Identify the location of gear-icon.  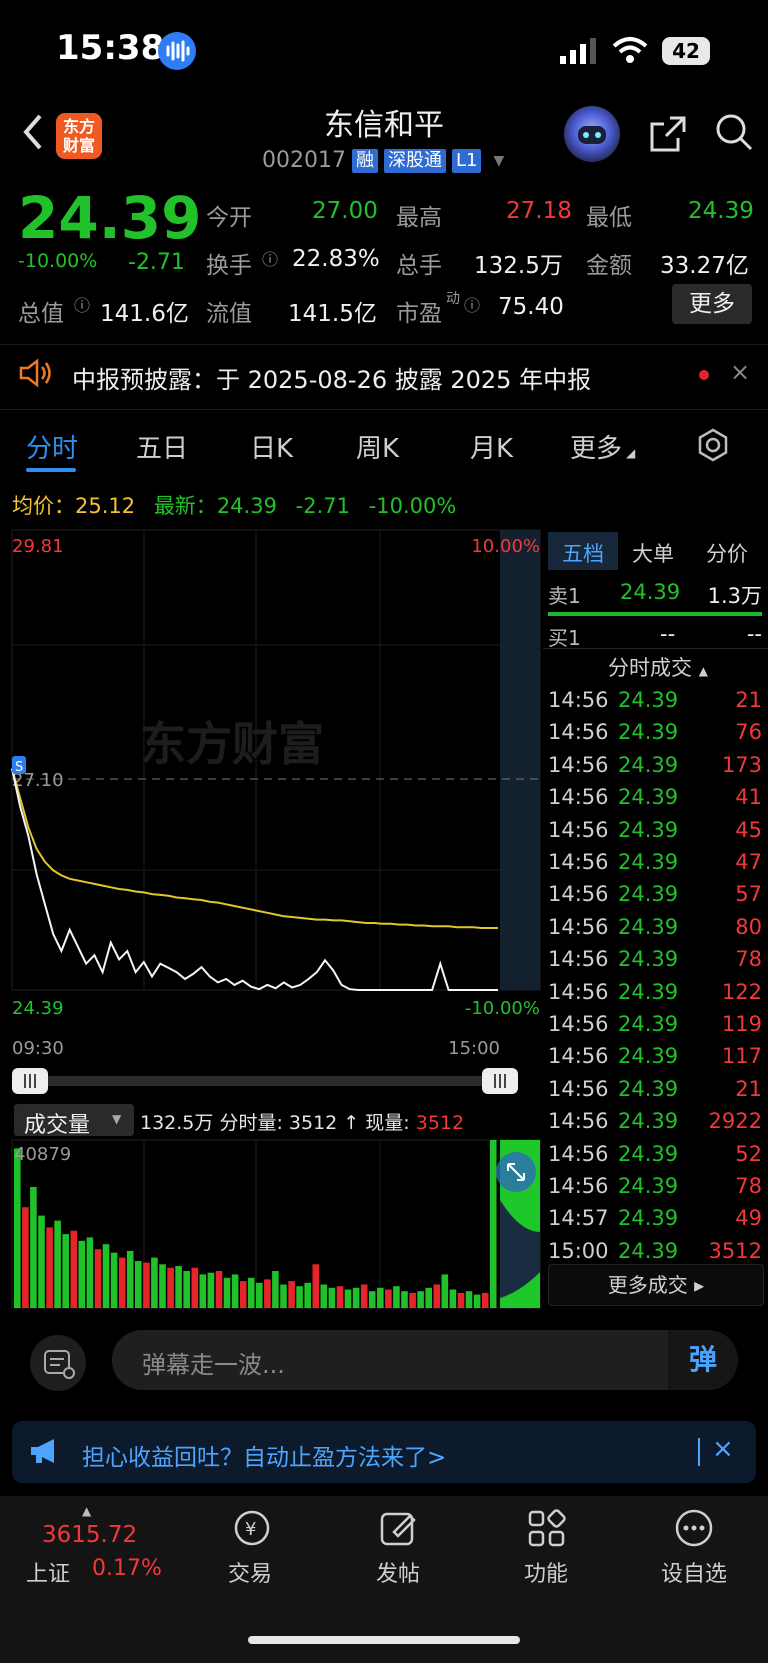
(713, 445).